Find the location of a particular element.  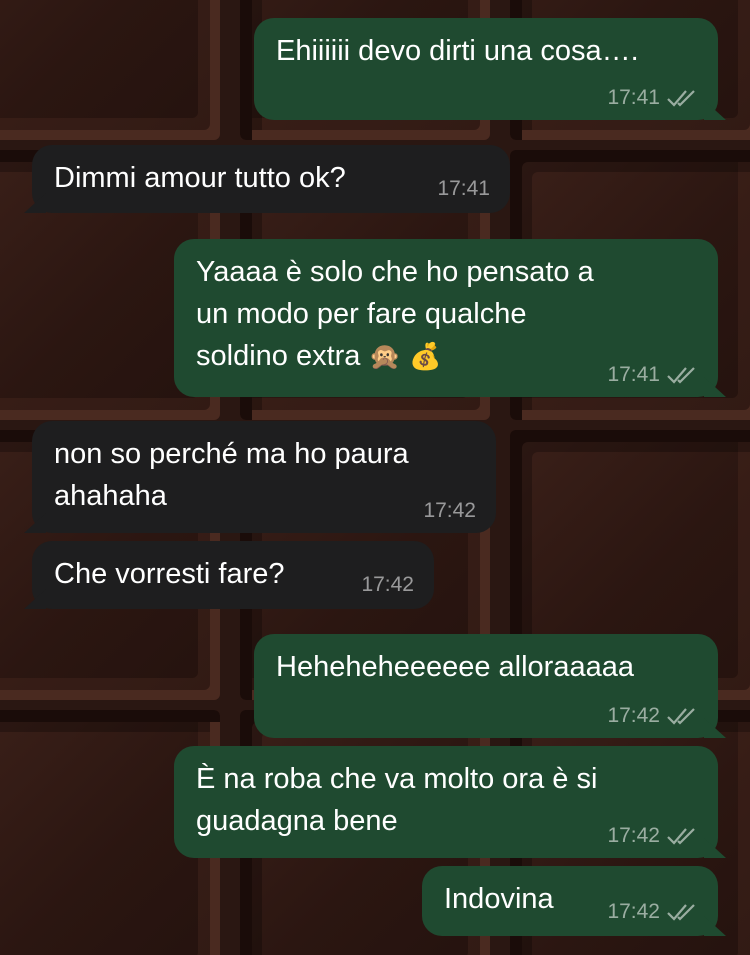

message-bubble-incoming: Dimmi amour tutto ok? 17:41 is located at coordinates (271, 179).